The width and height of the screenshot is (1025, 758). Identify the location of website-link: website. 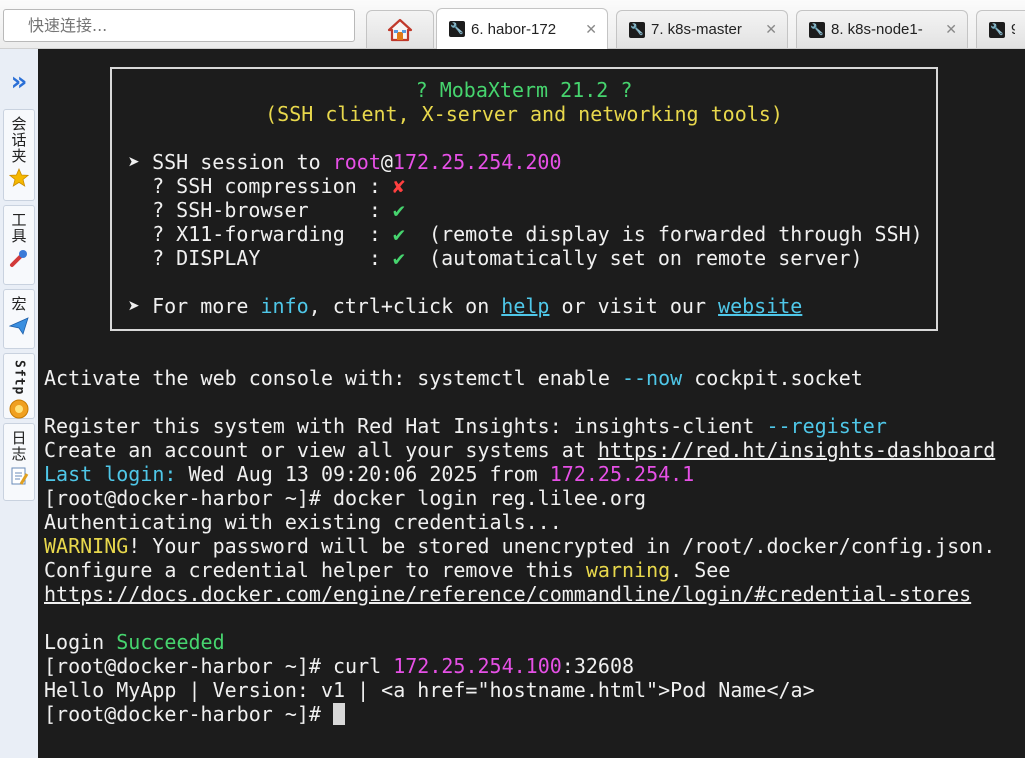
(760, 306).